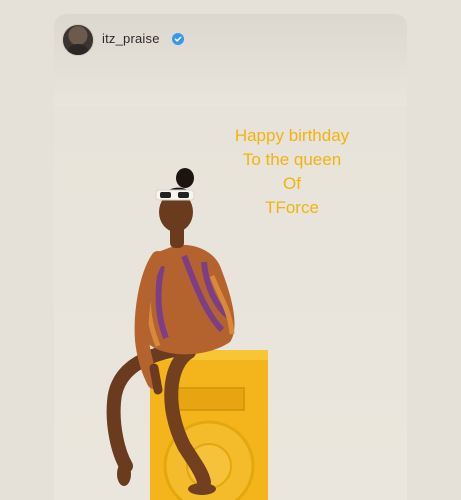 The image size is (461, 500). Describe the element at coordinates (131, 38) in the screenshot. I see `username: itz_praise` at that location.